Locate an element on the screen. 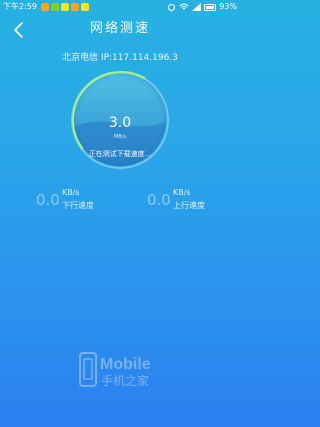 The width and height of the screenshot is (320, 427). status-time: 下午2:59 is located at coordinates (20, 6).